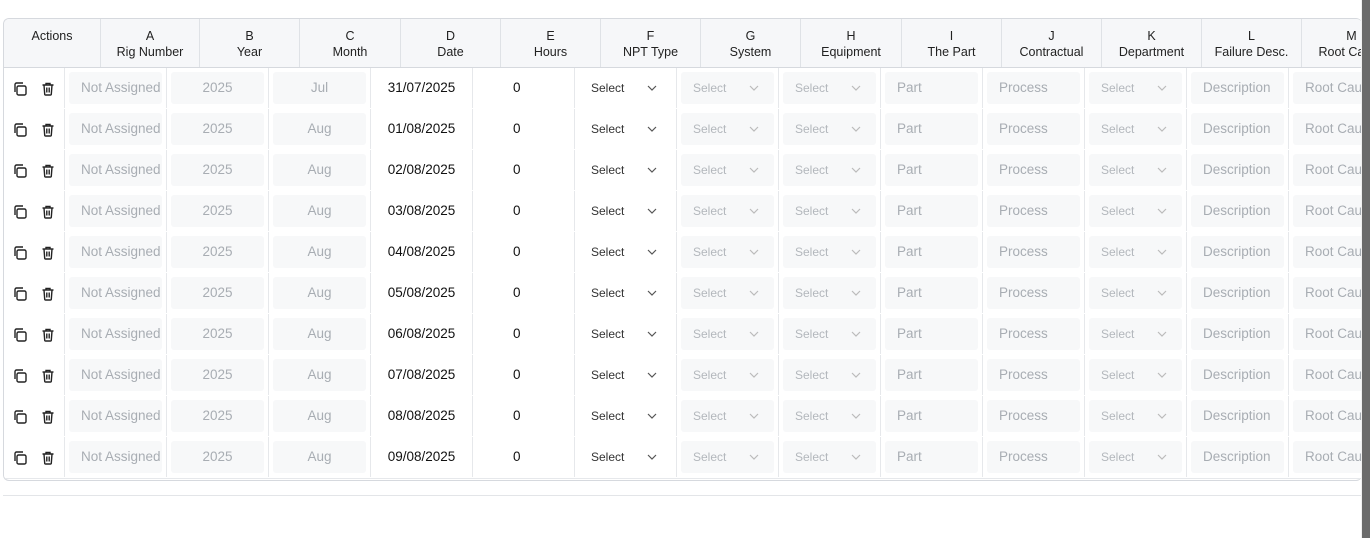 Image resolution: width=1370 pixels, height=538 pixels. I want to click on column-header-part: I The Part, so click(952, 43).